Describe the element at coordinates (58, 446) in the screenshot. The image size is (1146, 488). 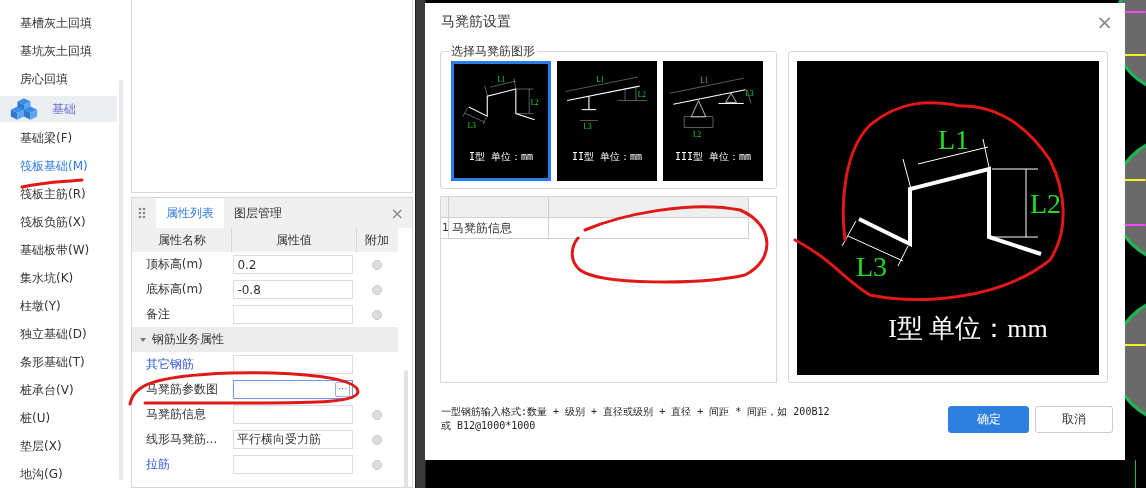
I see `sidebar-item: 垫层(X)` at that location.